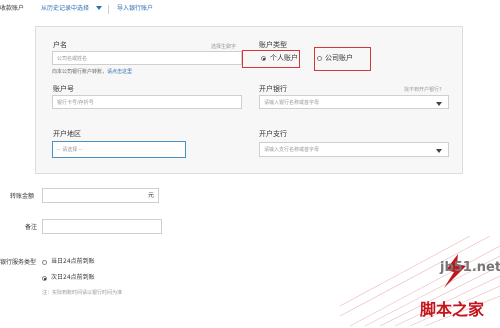  I want to click on import-bank-link: 导入银行账户, so click(135, 9).